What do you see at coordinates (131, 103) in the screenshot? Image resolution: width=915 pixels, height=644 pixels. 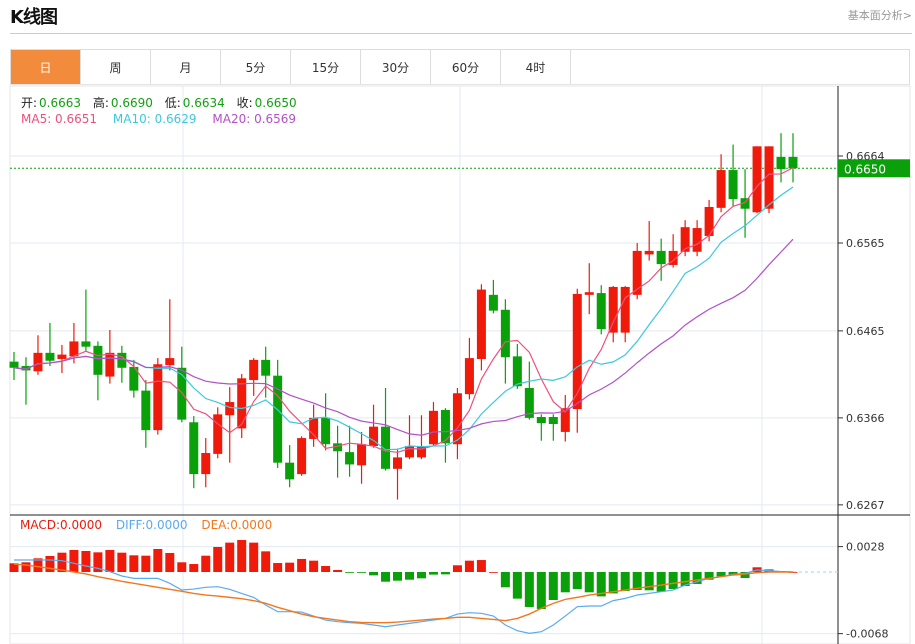 I see `high-value: 0.6690` at bounding box center [131, 103].